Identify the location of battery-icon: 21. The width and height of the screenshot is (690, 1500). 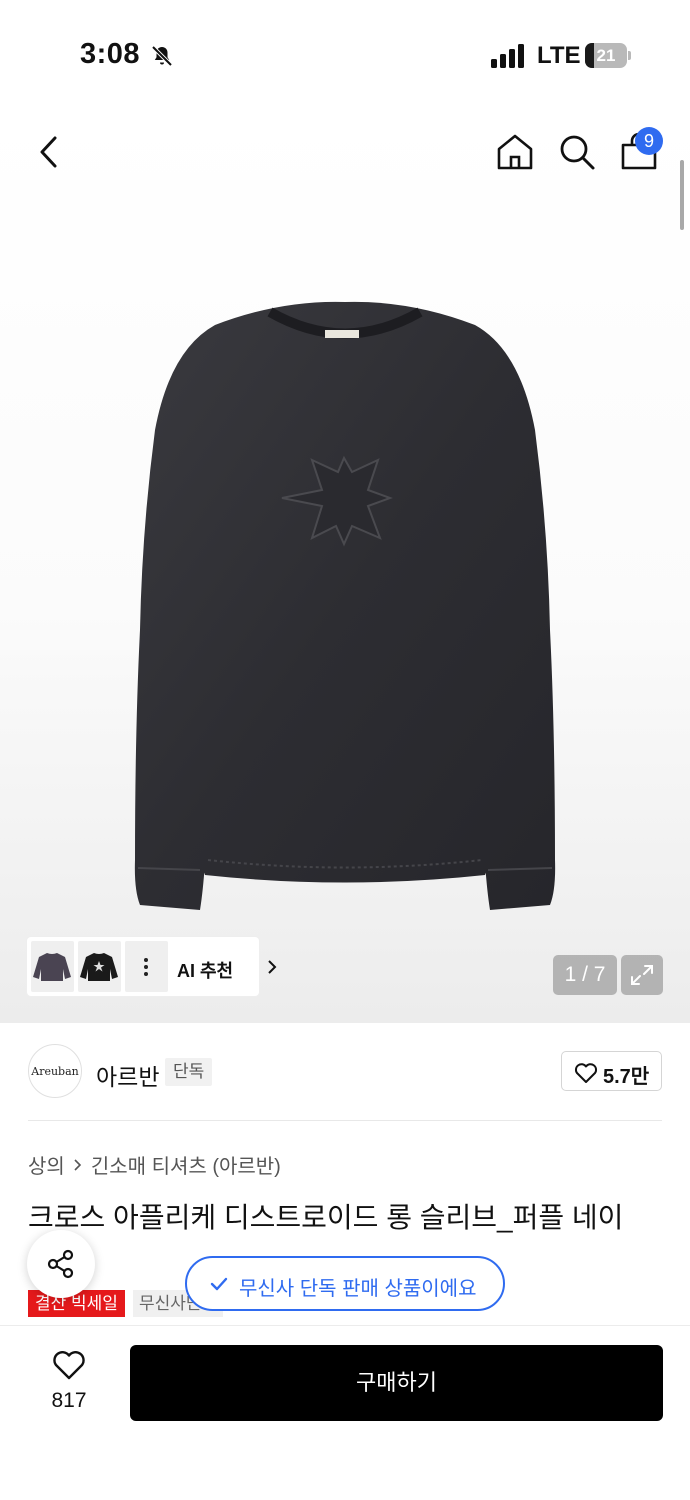
(608, 55).